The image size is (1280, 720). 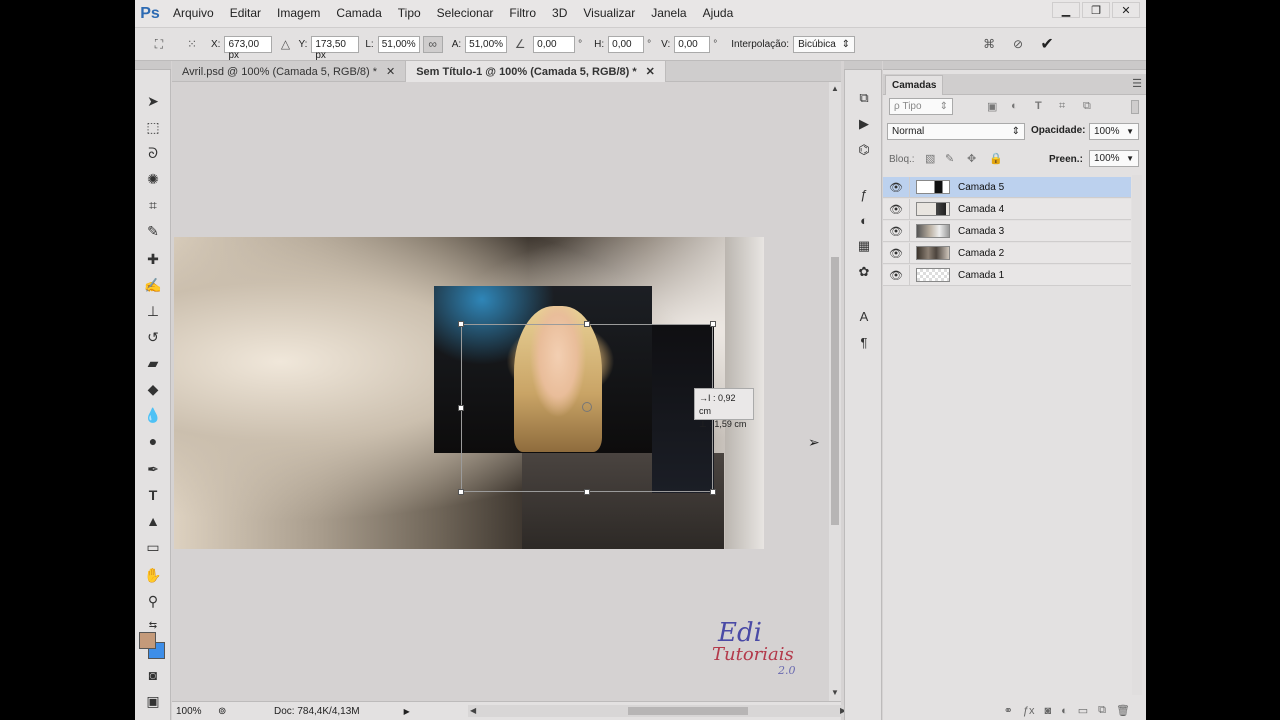 I want to click on eyedropper-tool-icon: ✎, so click(x=153, y=231).